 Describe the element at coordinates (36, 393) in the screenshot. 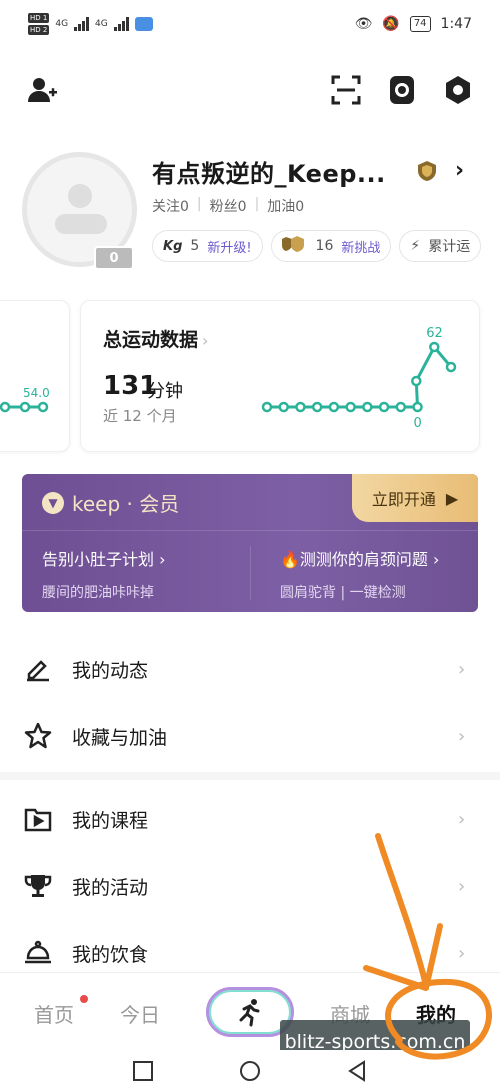

I see `partial-value-label: 54.0` at that location.